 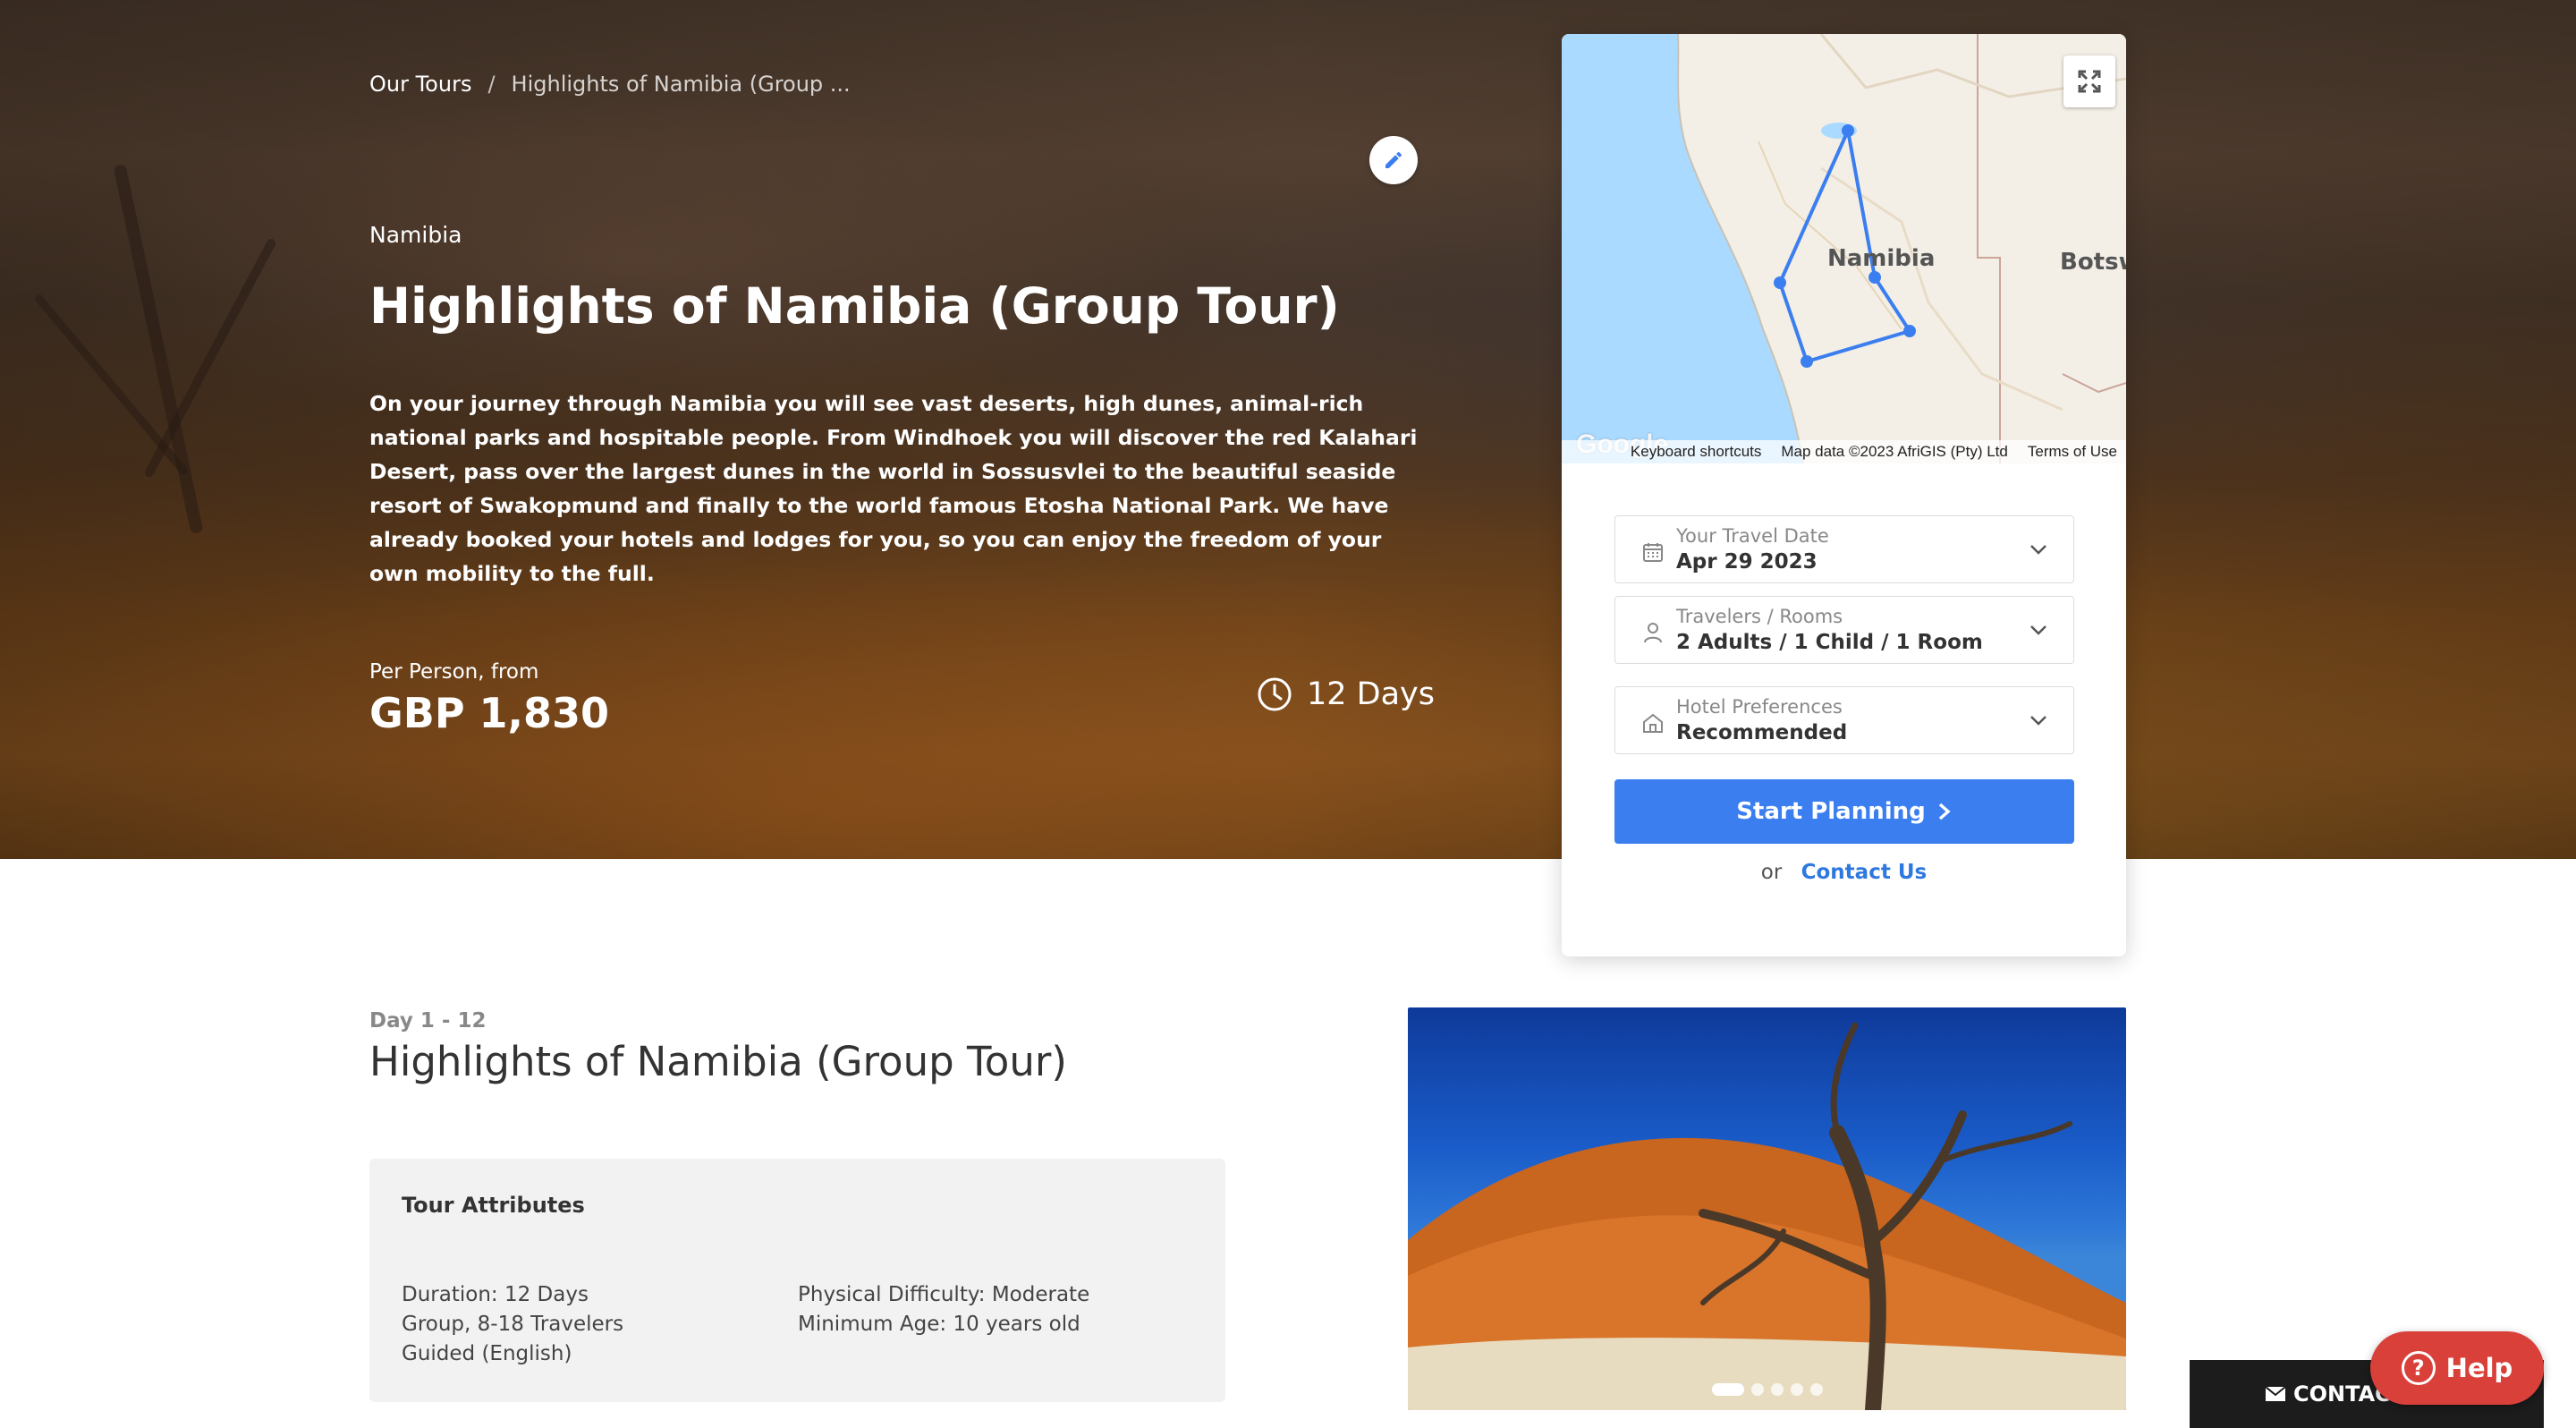 What do you see at coordinates (1767, 1216) in the screenshot?
I see `desert-tree-image` at bounding box center [1767, 1216].